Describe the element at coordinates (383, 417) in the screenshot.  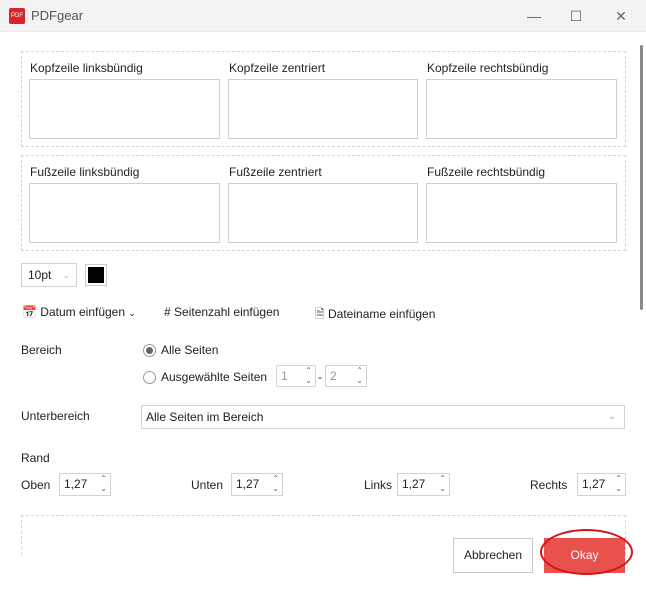
I see `subrange-select: Alle Seiten im Bereich ⌄` at that location.